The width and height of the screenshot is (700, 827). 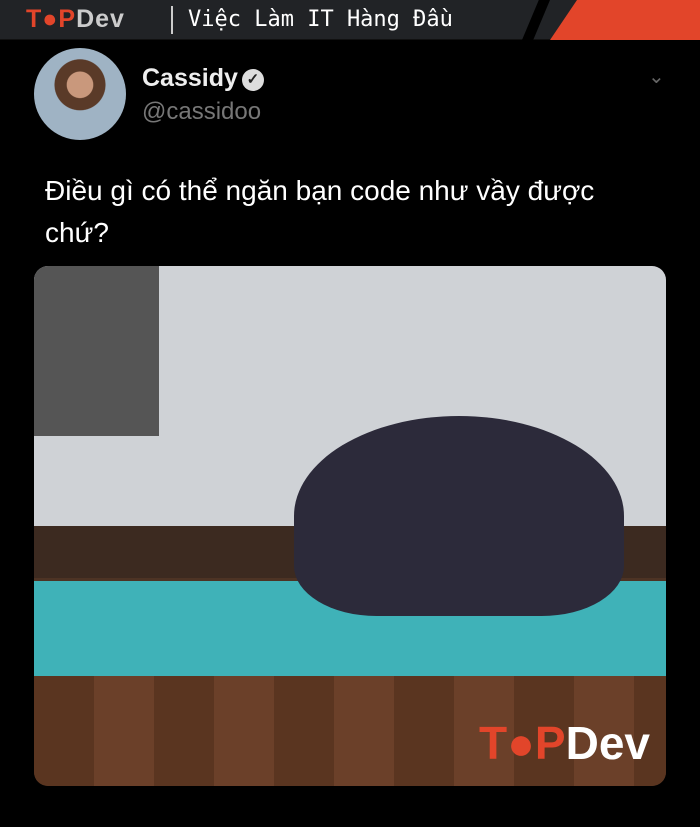 What do you see at coordinates (201, 112) in the screenshot?
I see `user-handle: @cassidoo` at bounding box center [201, 112].